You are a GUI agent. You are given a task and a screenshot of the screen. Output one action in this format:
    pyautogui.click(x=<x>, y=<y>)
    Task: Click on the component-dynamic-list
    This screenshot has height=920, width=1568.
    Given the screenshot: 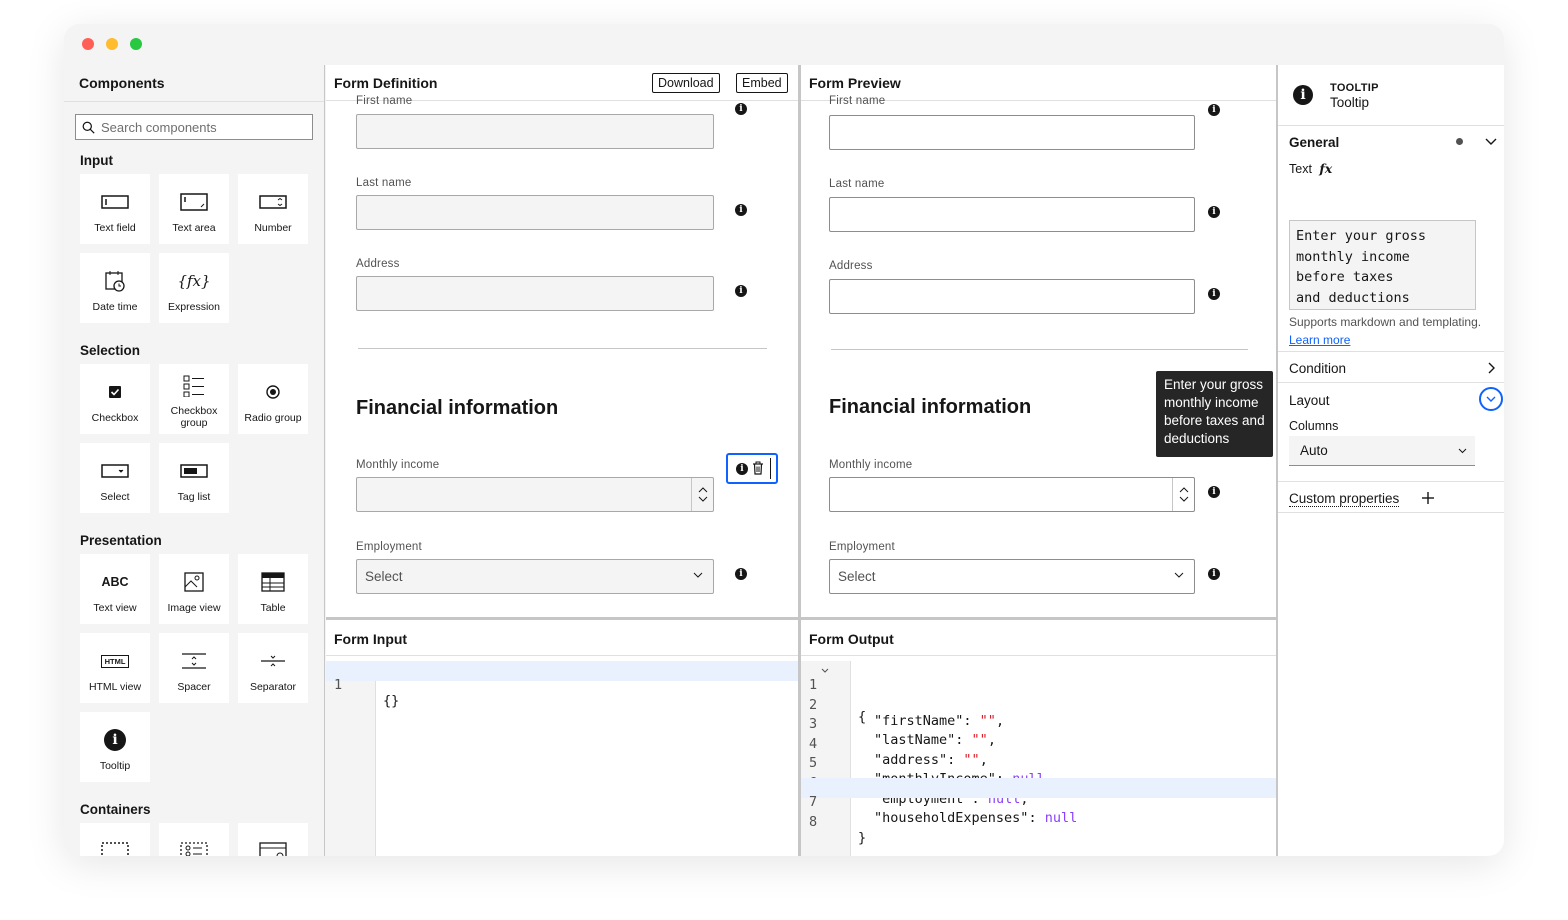 What is the action you would take?
    pyautogui.click(x=194, y=839)
    